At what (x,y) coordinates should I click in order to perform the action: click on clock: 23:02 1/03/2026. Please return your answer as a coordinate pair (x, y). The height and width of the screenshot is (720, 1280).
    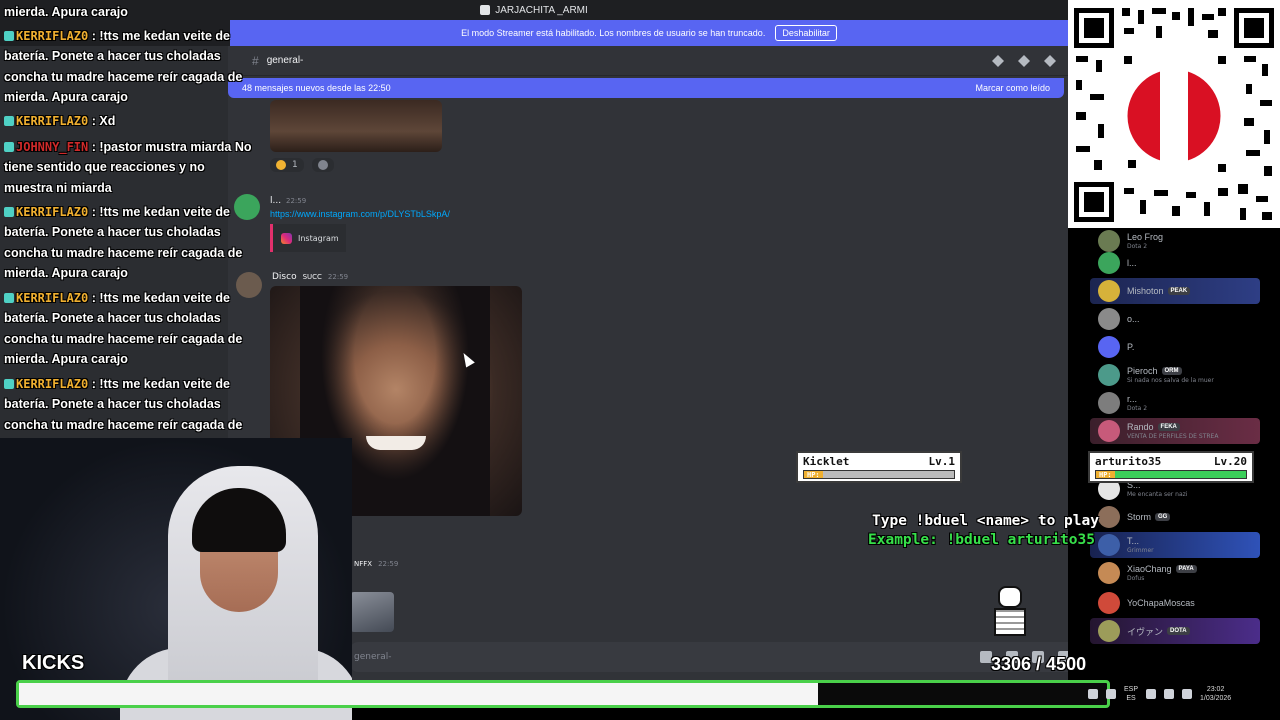
    Looking at the image, I should click on (1215, 694).